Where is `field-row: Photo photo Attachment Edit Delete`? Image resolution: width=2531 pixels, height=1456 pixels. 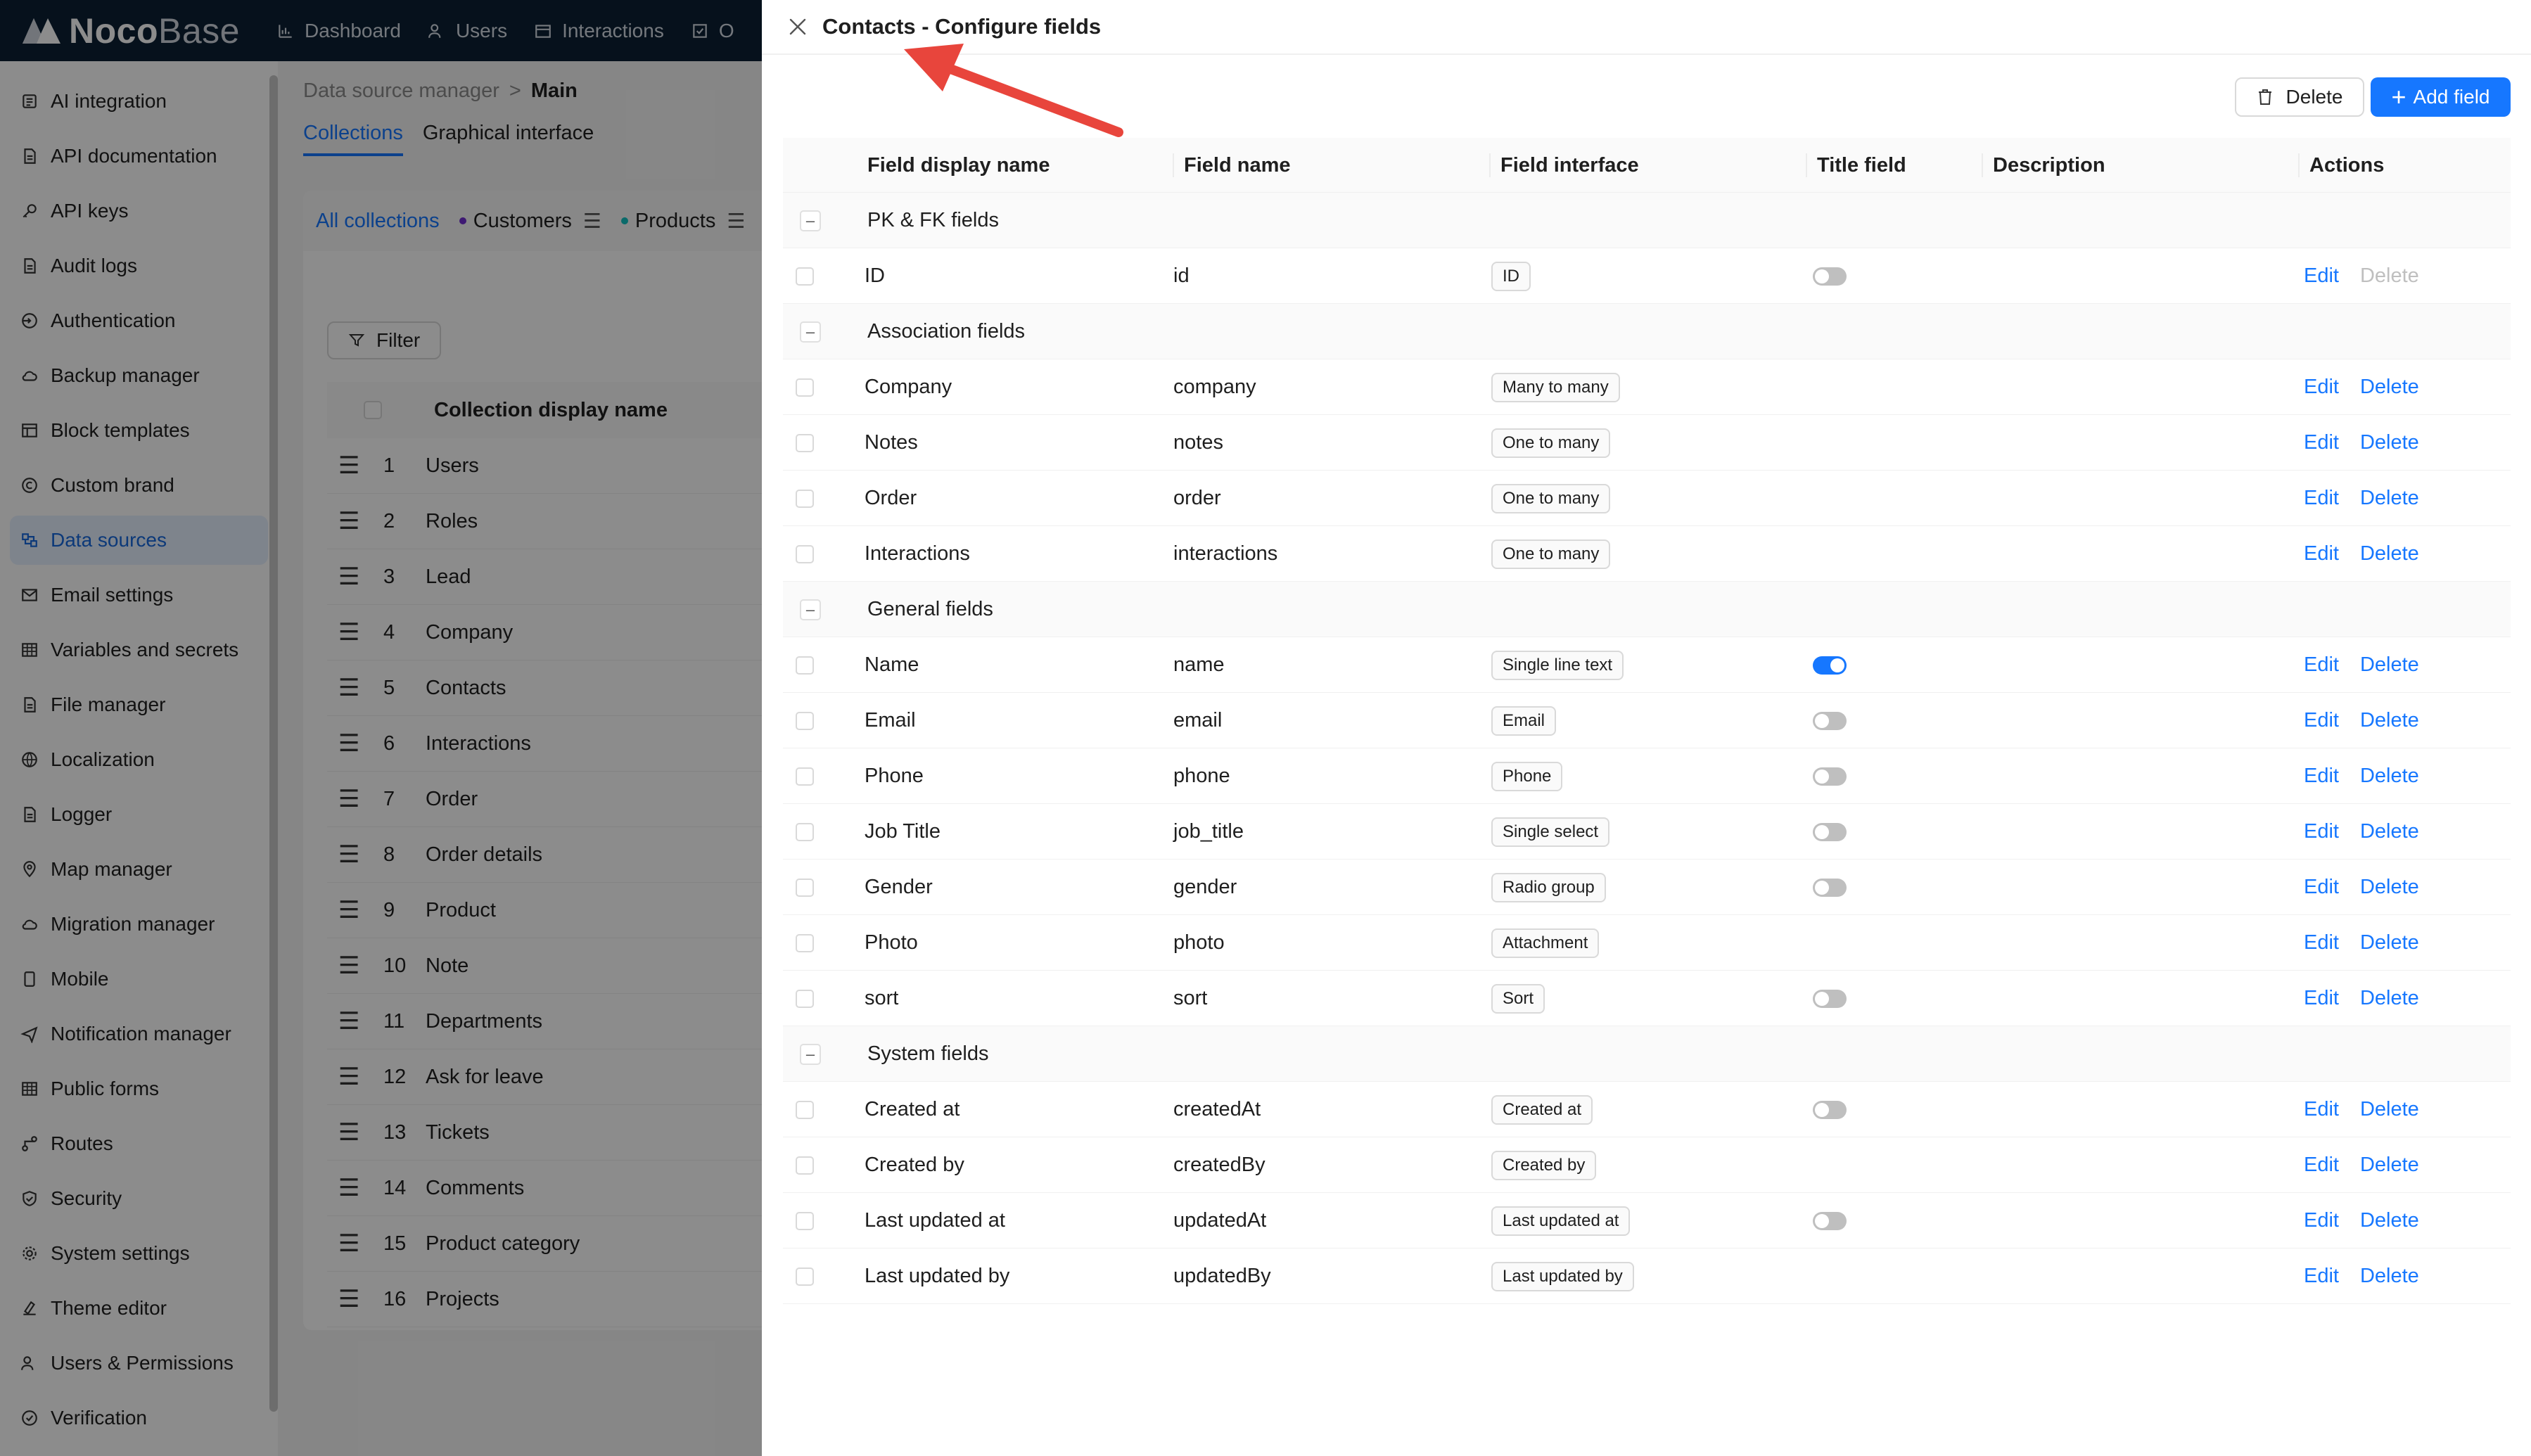
field-row: Photo photo Attachment Edit Delete is located at coordinates (1647, 943).